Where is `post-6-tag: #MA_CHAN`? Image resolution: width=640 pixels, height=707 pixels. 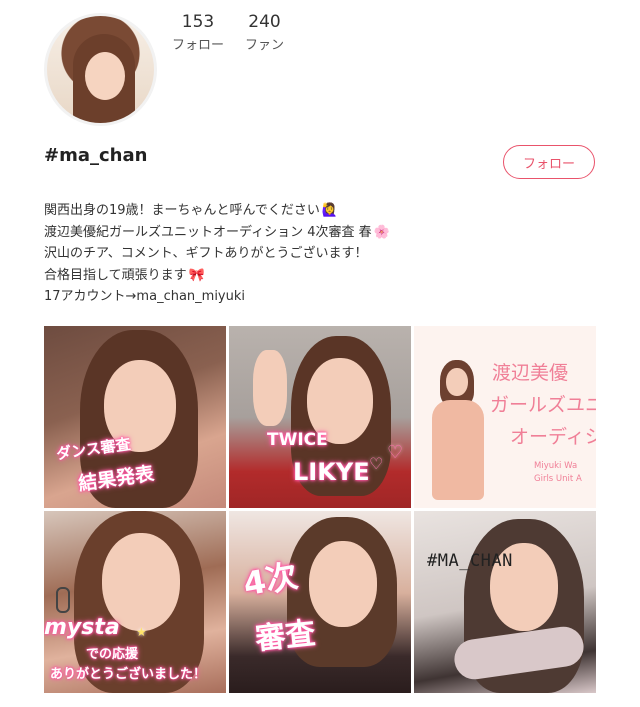
post-6-tag: #MA_CHAN is located at coordinates (470, 561).